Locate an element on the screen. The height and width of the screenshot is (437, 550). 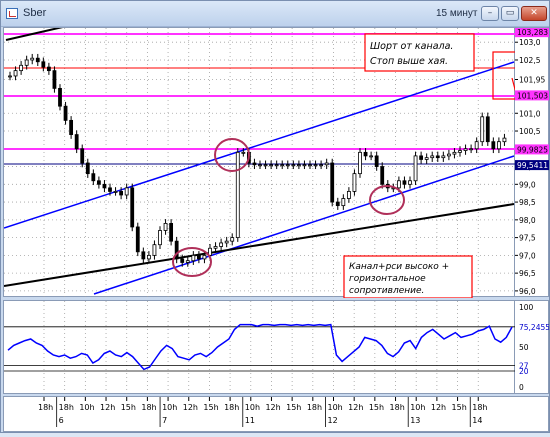
time-label-0: 18h is located at coordinates (45, 407).